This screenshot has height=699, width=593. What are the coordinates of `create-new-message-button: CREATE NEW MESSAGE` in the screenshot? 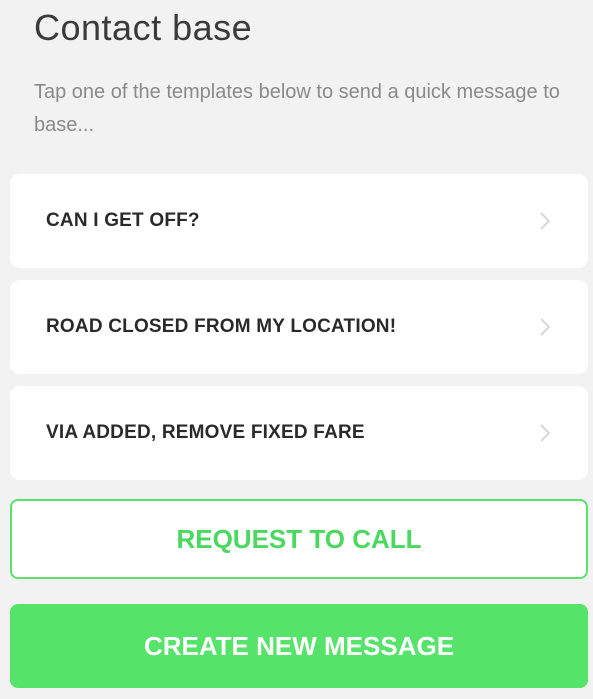 It's located at (299, 646).